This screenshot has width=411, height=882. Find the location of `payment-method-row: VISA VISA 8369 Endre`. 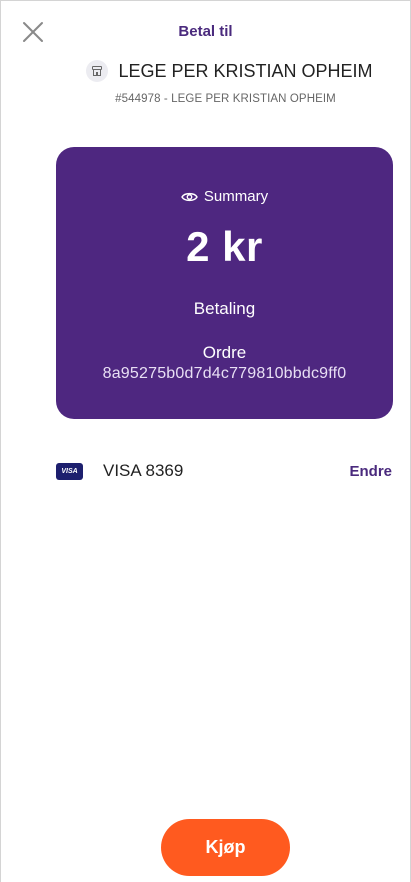

payment-method-row: VISA VISA 8369 Endre is located at coordinates (224, 471).